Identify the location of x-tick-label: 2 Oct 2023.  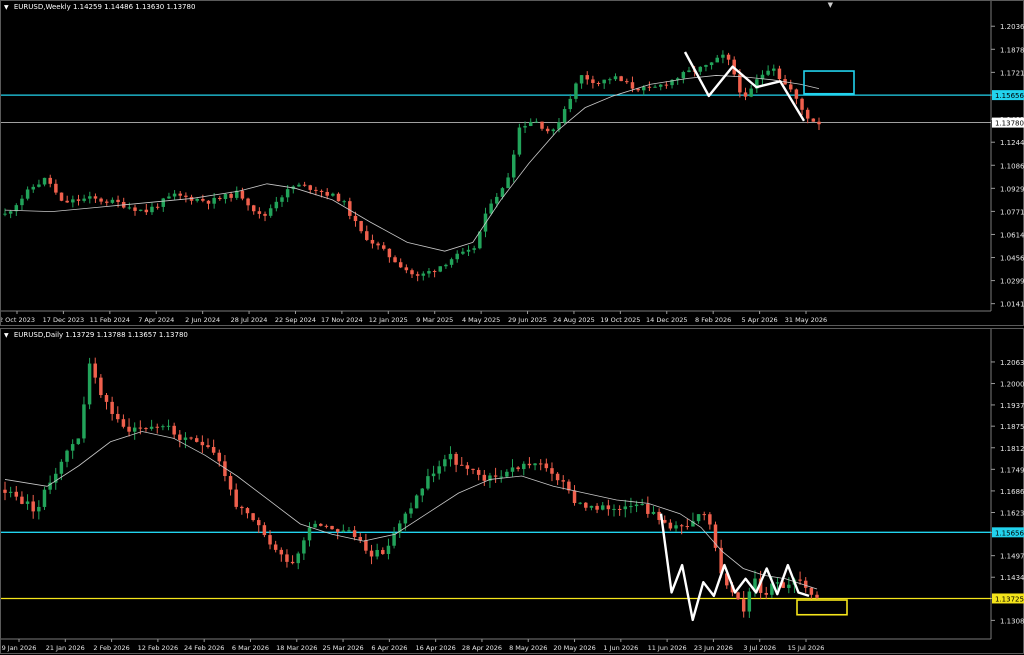
(18, 320).